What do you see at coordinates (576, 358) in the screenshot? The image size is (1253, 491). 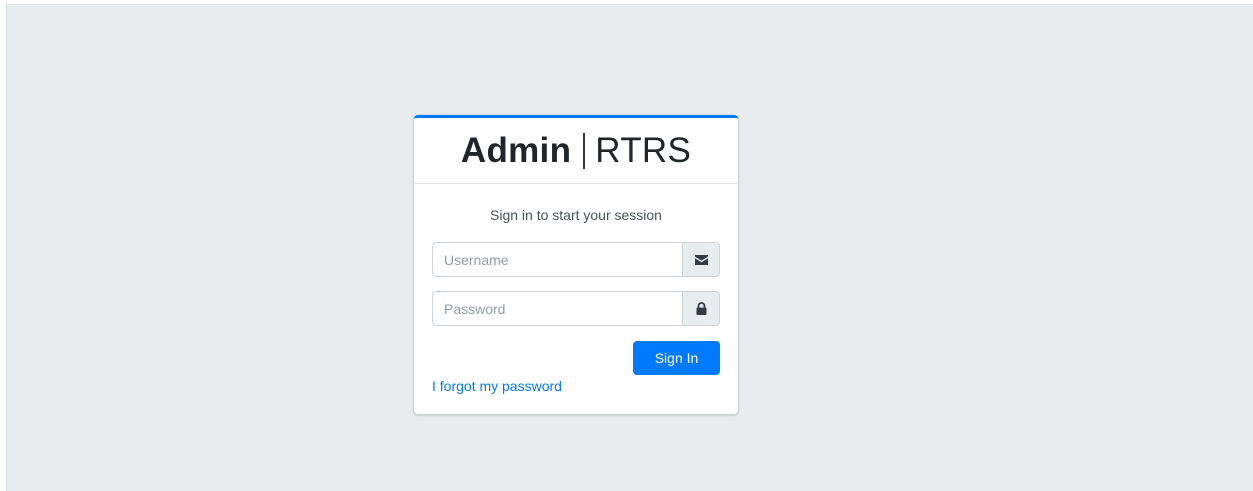 I see `form-actions: Sign In` at bounding box center [576, 358].